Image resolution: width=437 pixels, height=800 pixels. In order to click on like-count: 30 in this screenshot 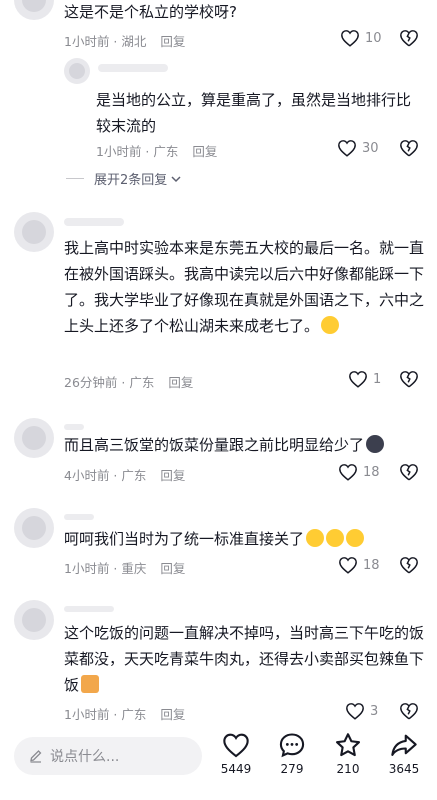, I will do `click(370, 148)`.